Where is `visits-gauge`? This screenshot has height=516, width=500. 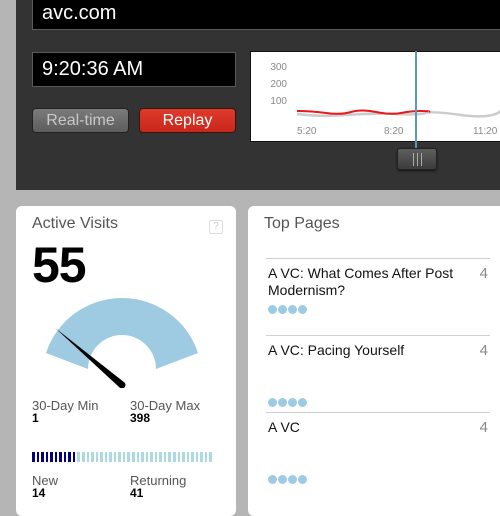 visits-gauge is located at coordinates (122, 342).